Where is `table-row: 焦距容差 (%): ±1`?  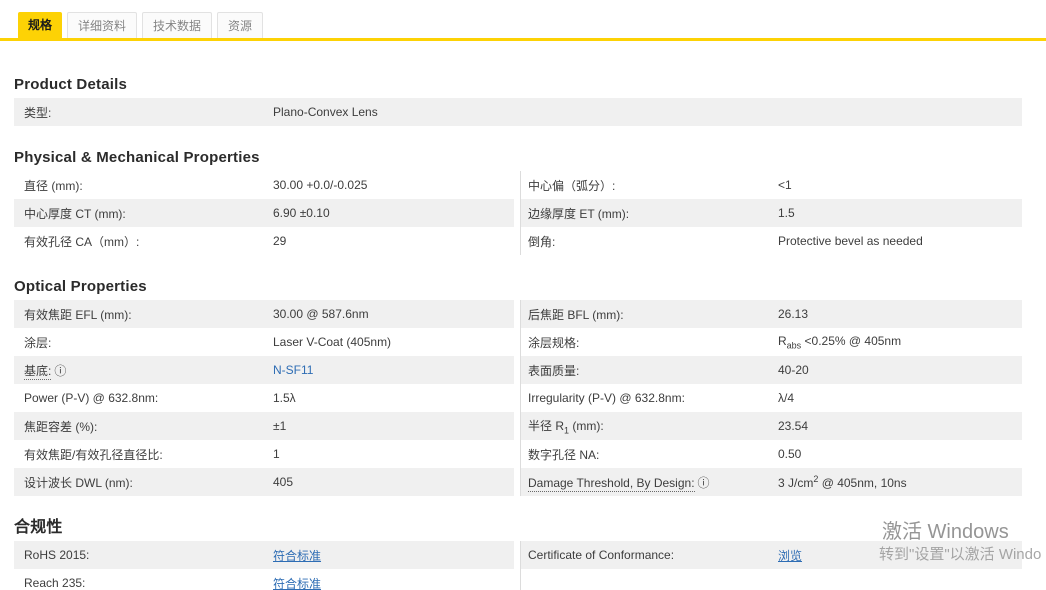 table-row: 焦距容差 (%): ±1 is located at coordinates (264, 426).